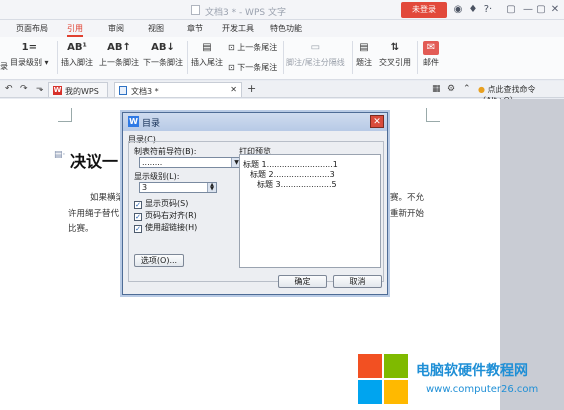 The height and width of the screenshot is (410, 564). What do you see at coordinates (431, 48) in the screenshot?
I see `mail-icon: ✉` at bounding box center [431, 48].